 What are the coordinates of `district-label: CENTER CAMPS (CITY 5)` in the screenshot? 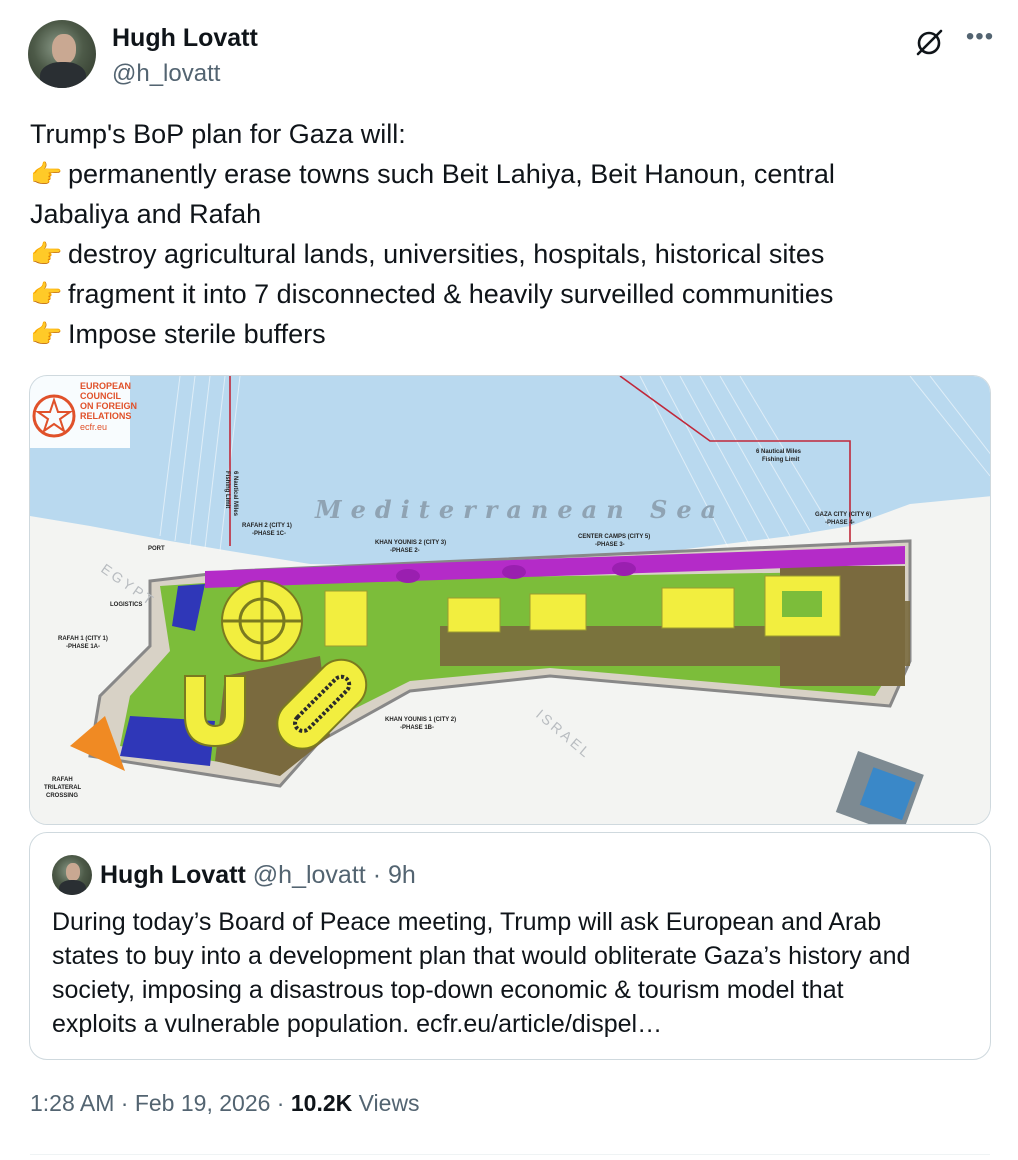 It's located at (614, 537).